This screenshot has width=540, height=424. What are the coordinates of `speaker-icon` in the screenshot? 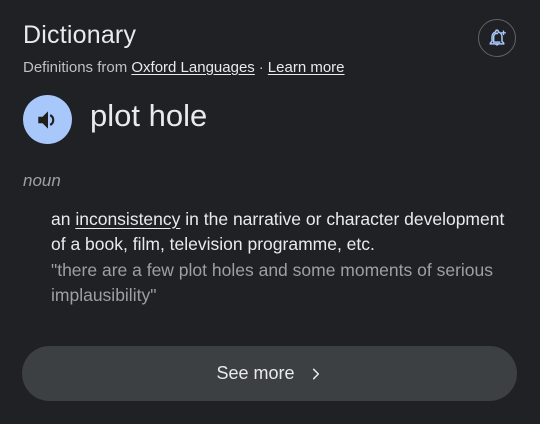 It's located at (45, 119).